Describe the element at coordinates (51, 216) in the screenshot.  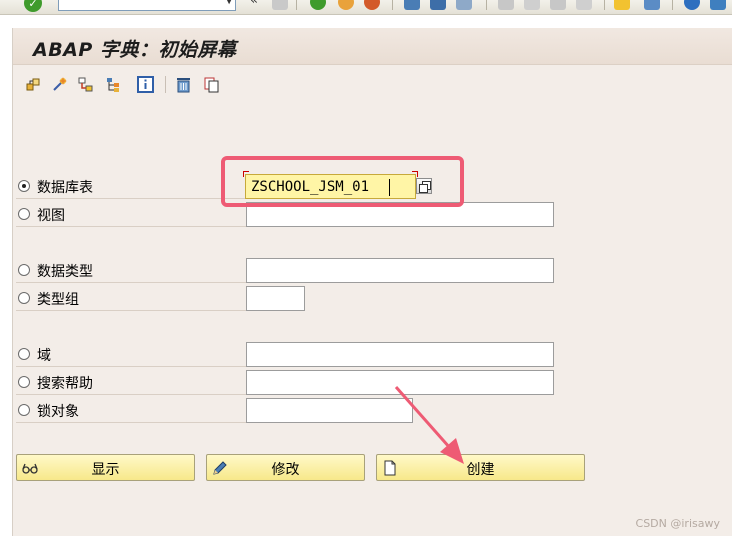
I see `label-view: 视图` at that location.